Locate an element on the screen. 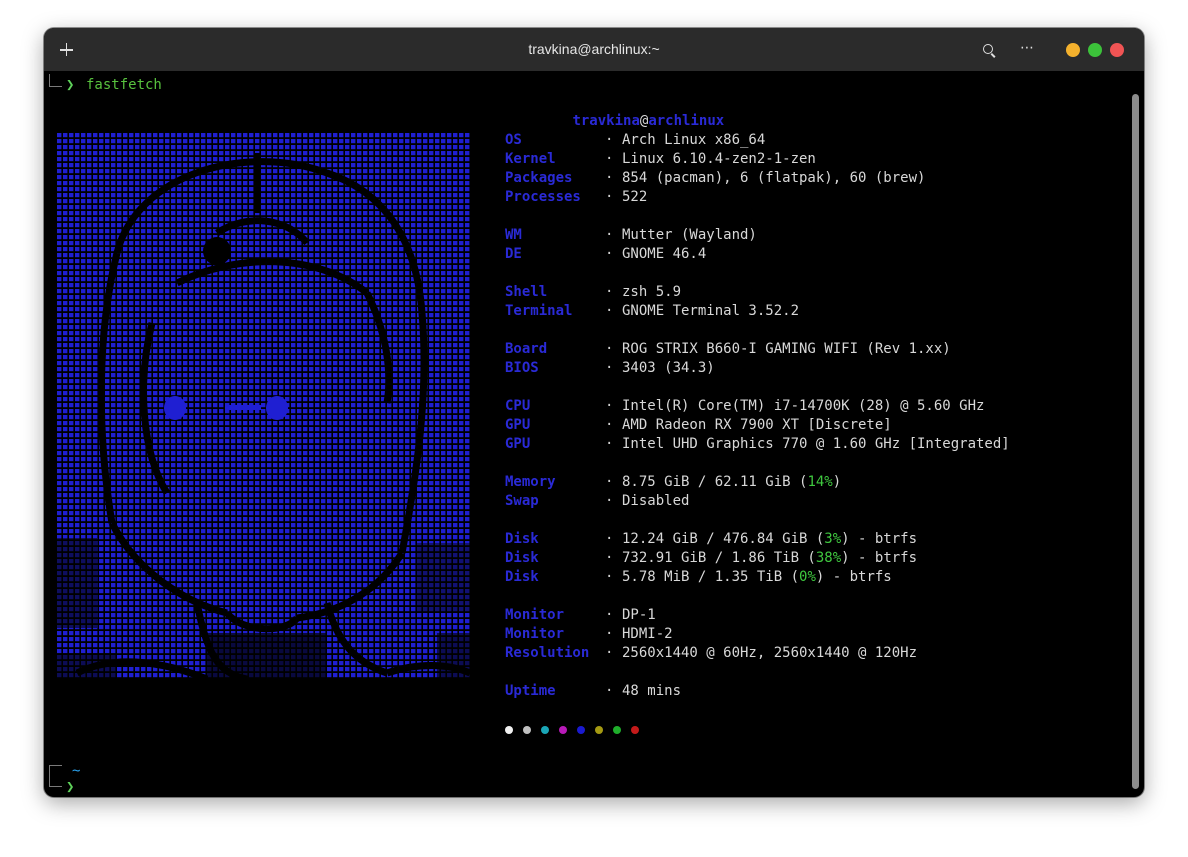  command-text: fastfetch is located at coordinates (124, 85).